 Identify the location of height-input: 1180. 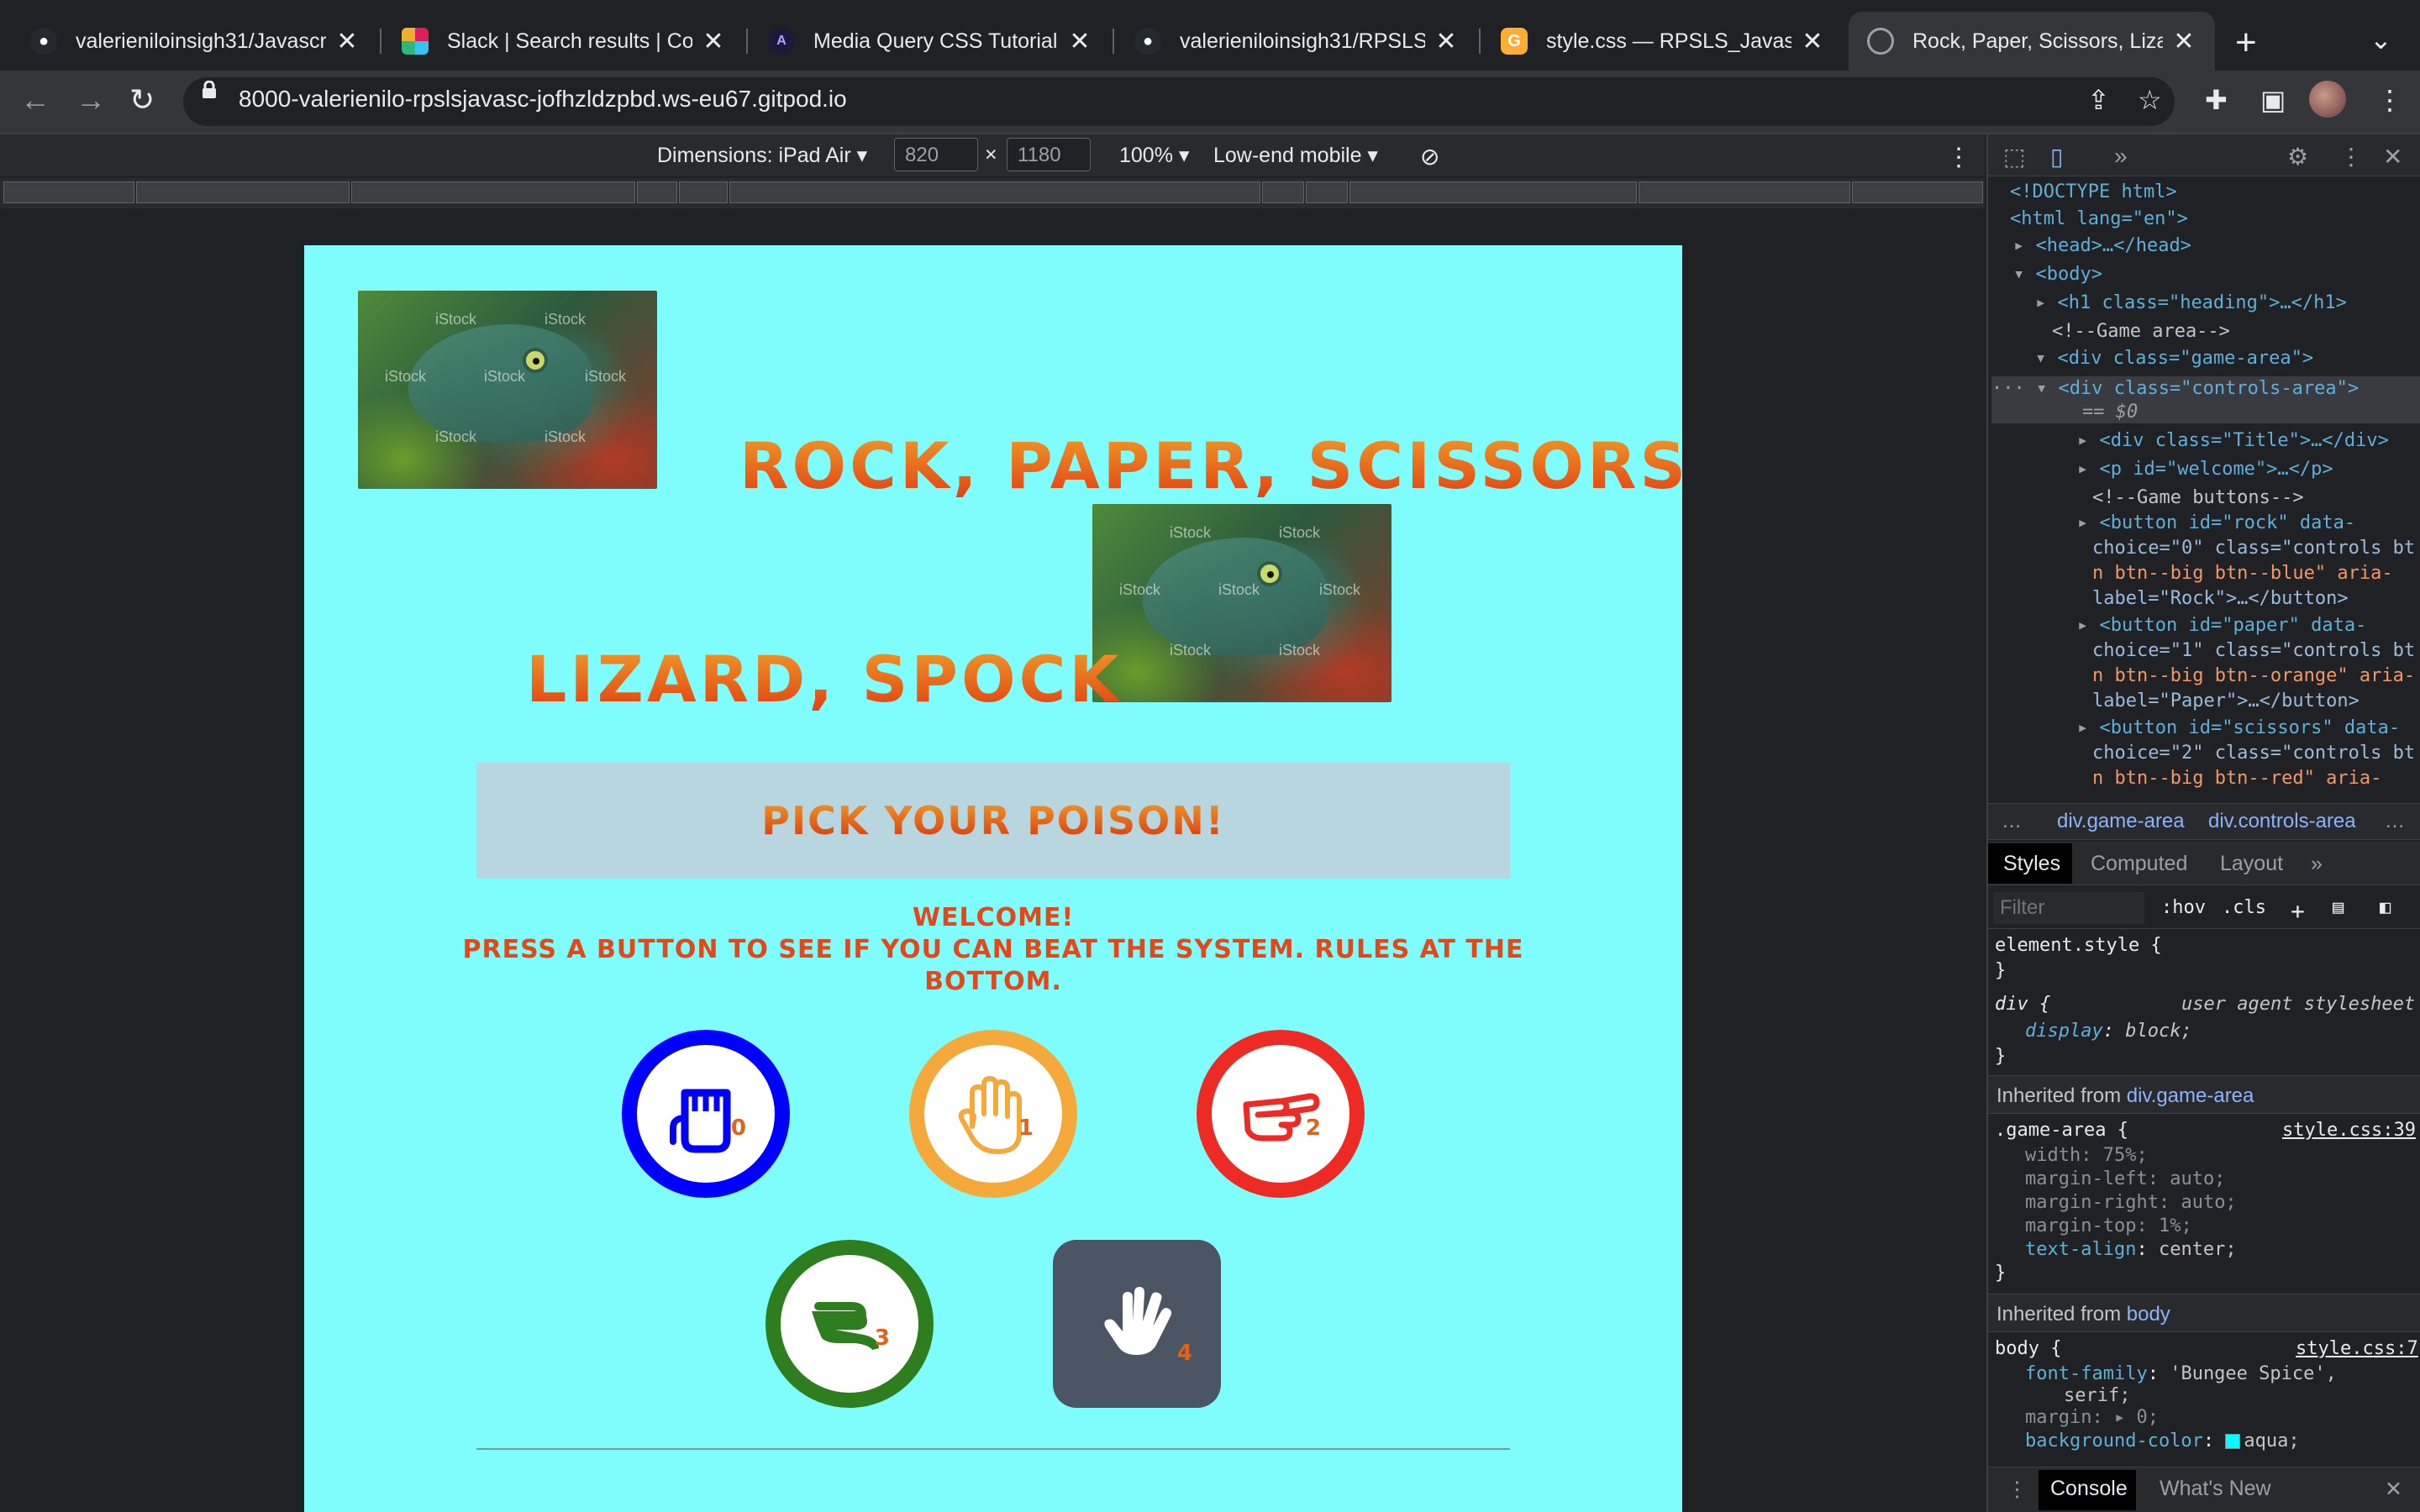
(1049, 154).